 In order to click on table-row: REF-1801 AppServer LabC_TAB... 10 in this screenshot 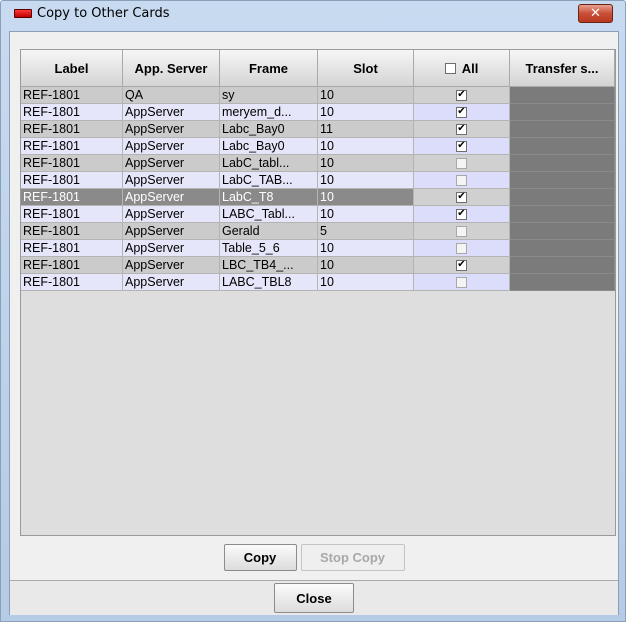, I will do `click(318, 180)`.